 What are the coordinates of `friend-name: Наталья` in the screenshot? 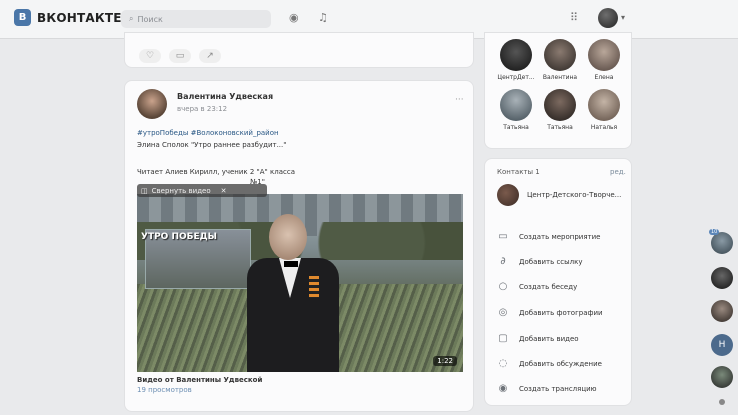 It's located at (604, 127).